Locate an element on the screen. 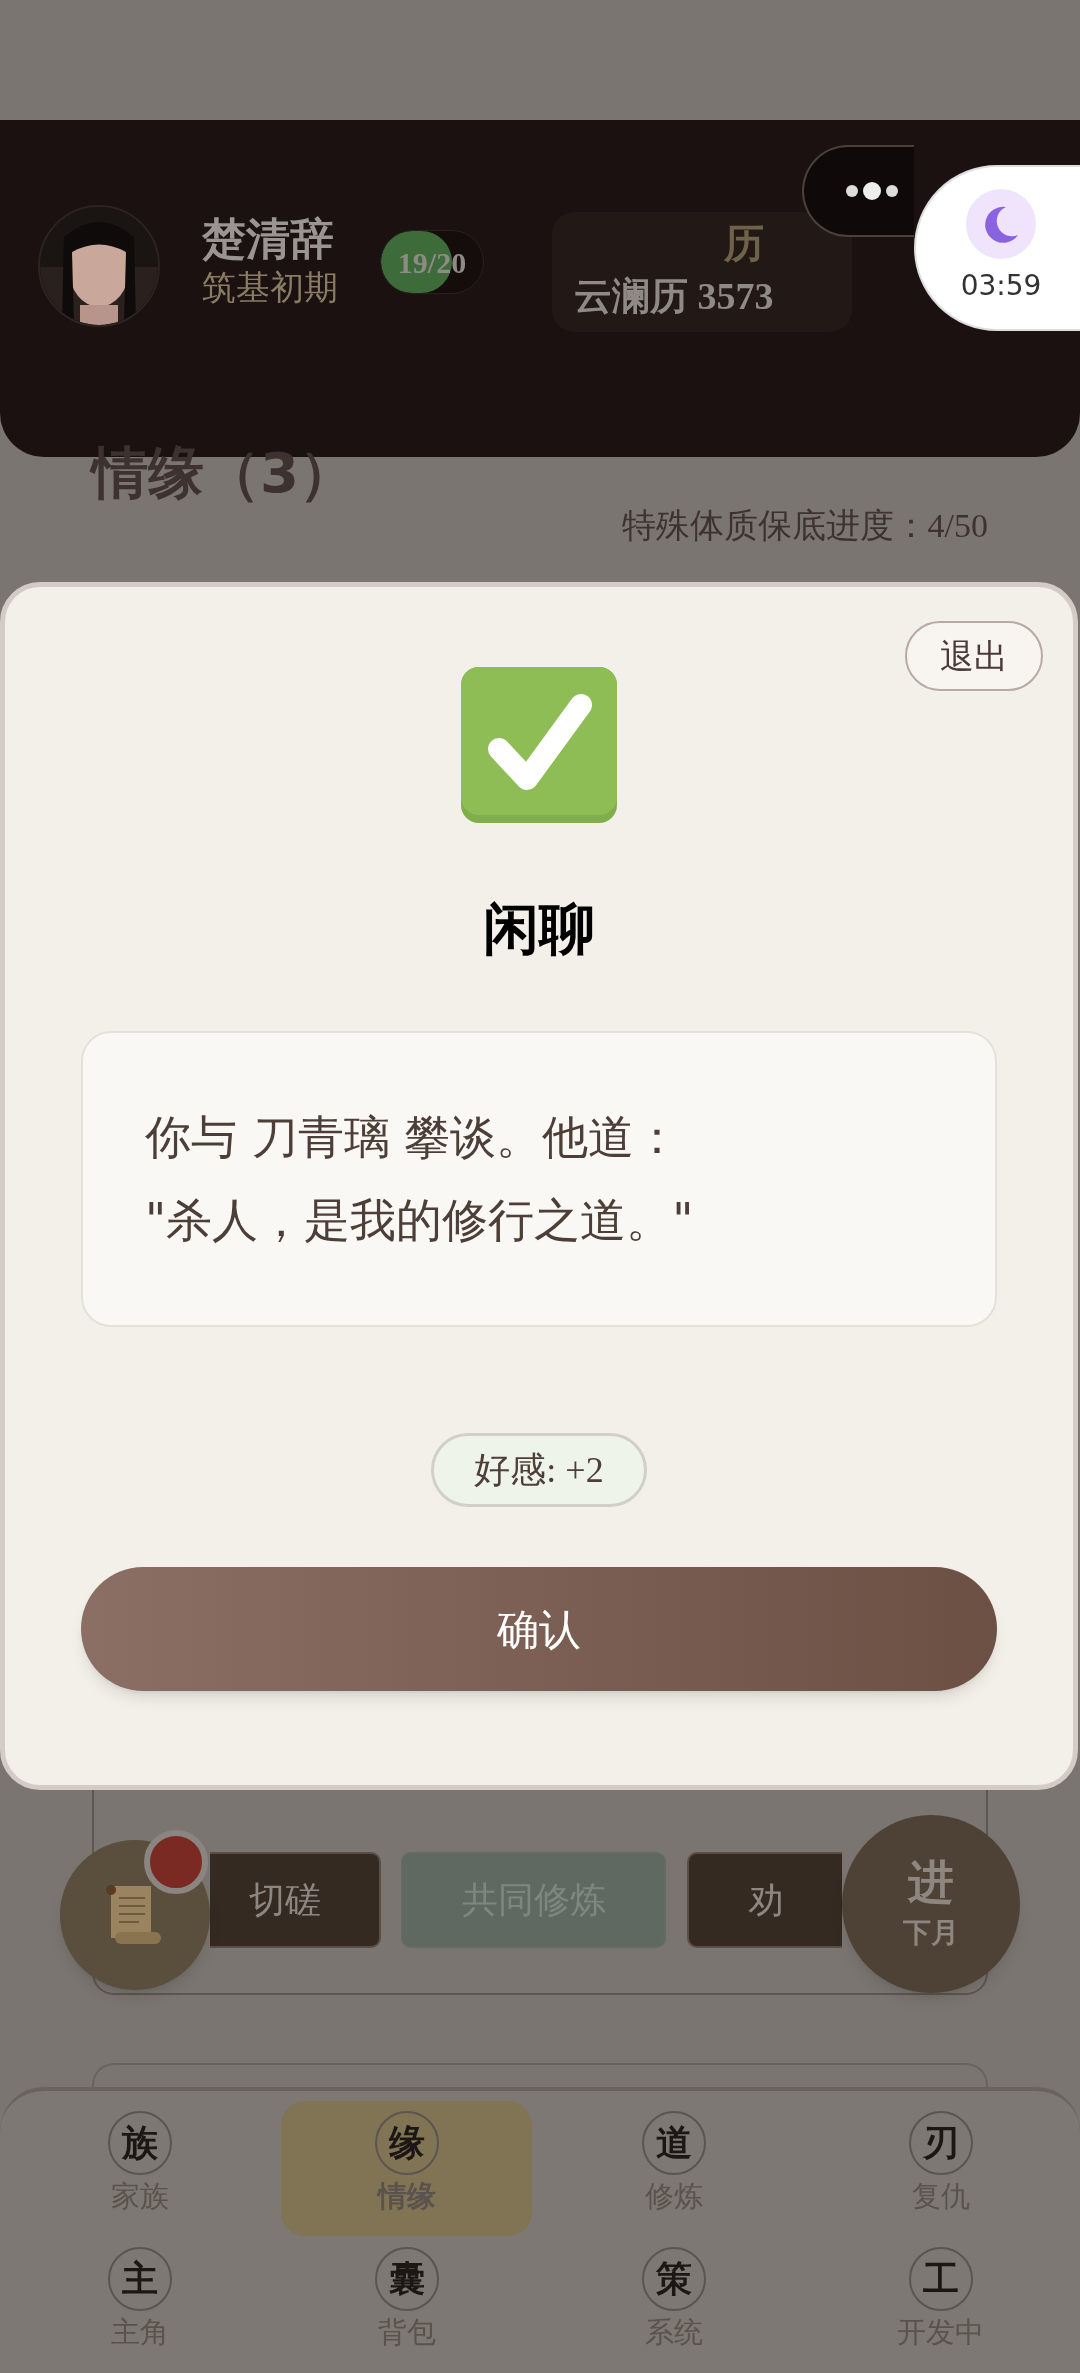 The width and height of the screenshot is (1080, 2373). timer-widget: 03:59 is located at coordinates (997, 248).